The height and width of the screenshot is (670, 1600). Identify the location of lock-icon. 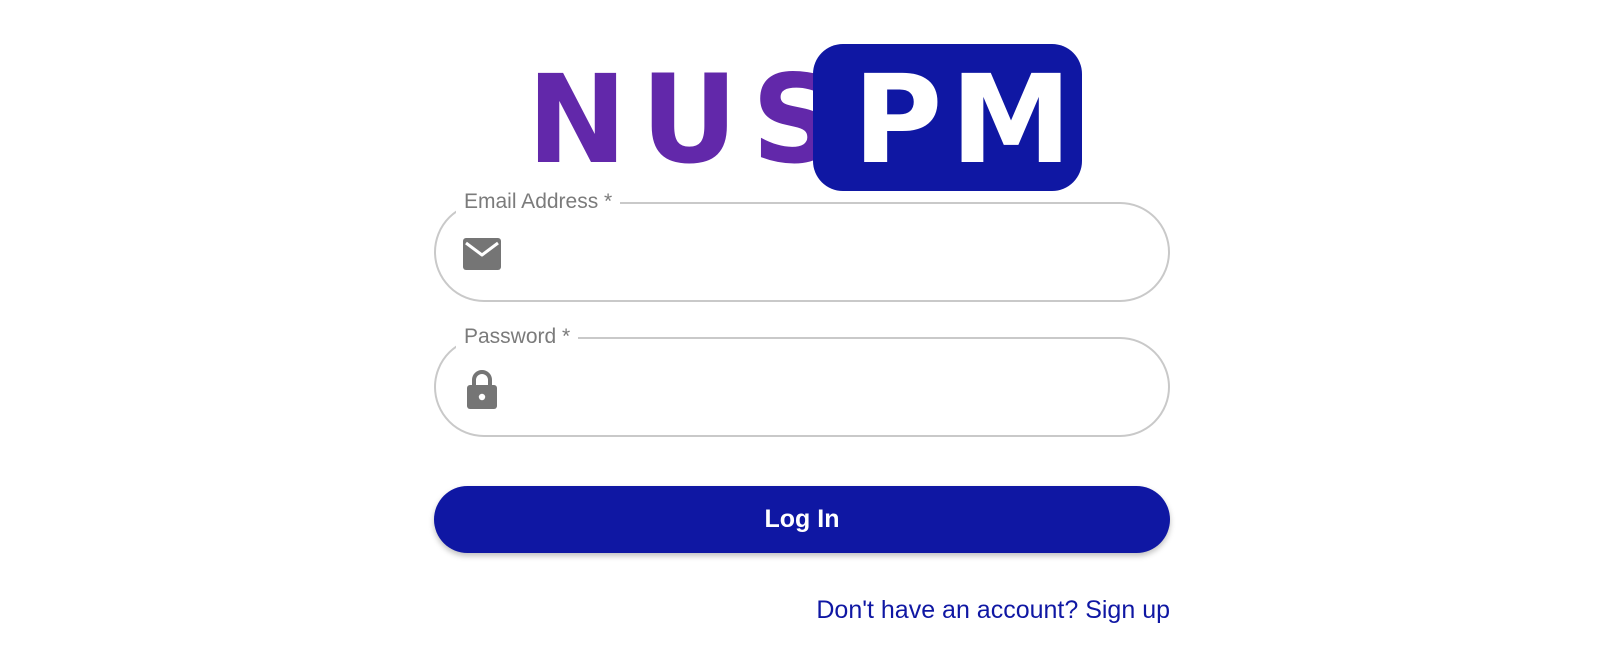
(482, 389).